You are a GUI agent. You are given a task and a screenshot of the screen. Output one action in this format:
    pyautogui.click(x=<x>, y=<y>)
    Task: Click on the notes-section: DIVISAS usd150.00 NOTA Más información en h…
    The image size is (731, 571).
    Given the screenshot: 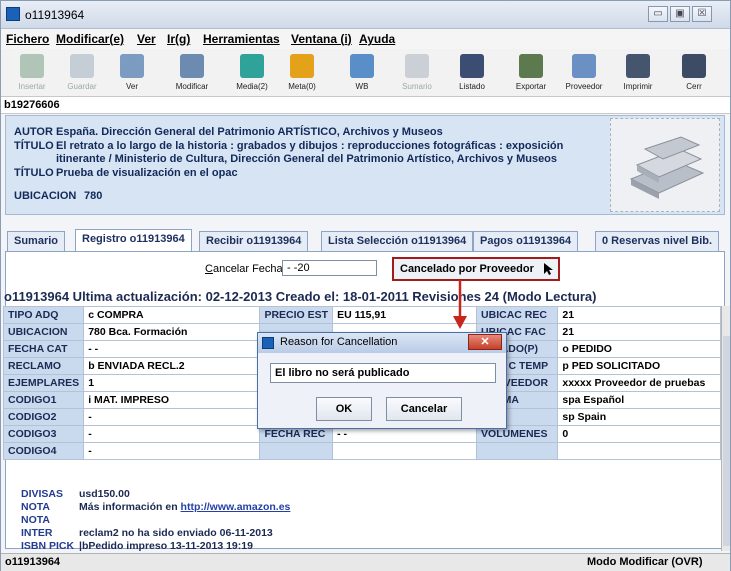 What is the action you would take?
    pyautogui.click(x=155, y=520)
    